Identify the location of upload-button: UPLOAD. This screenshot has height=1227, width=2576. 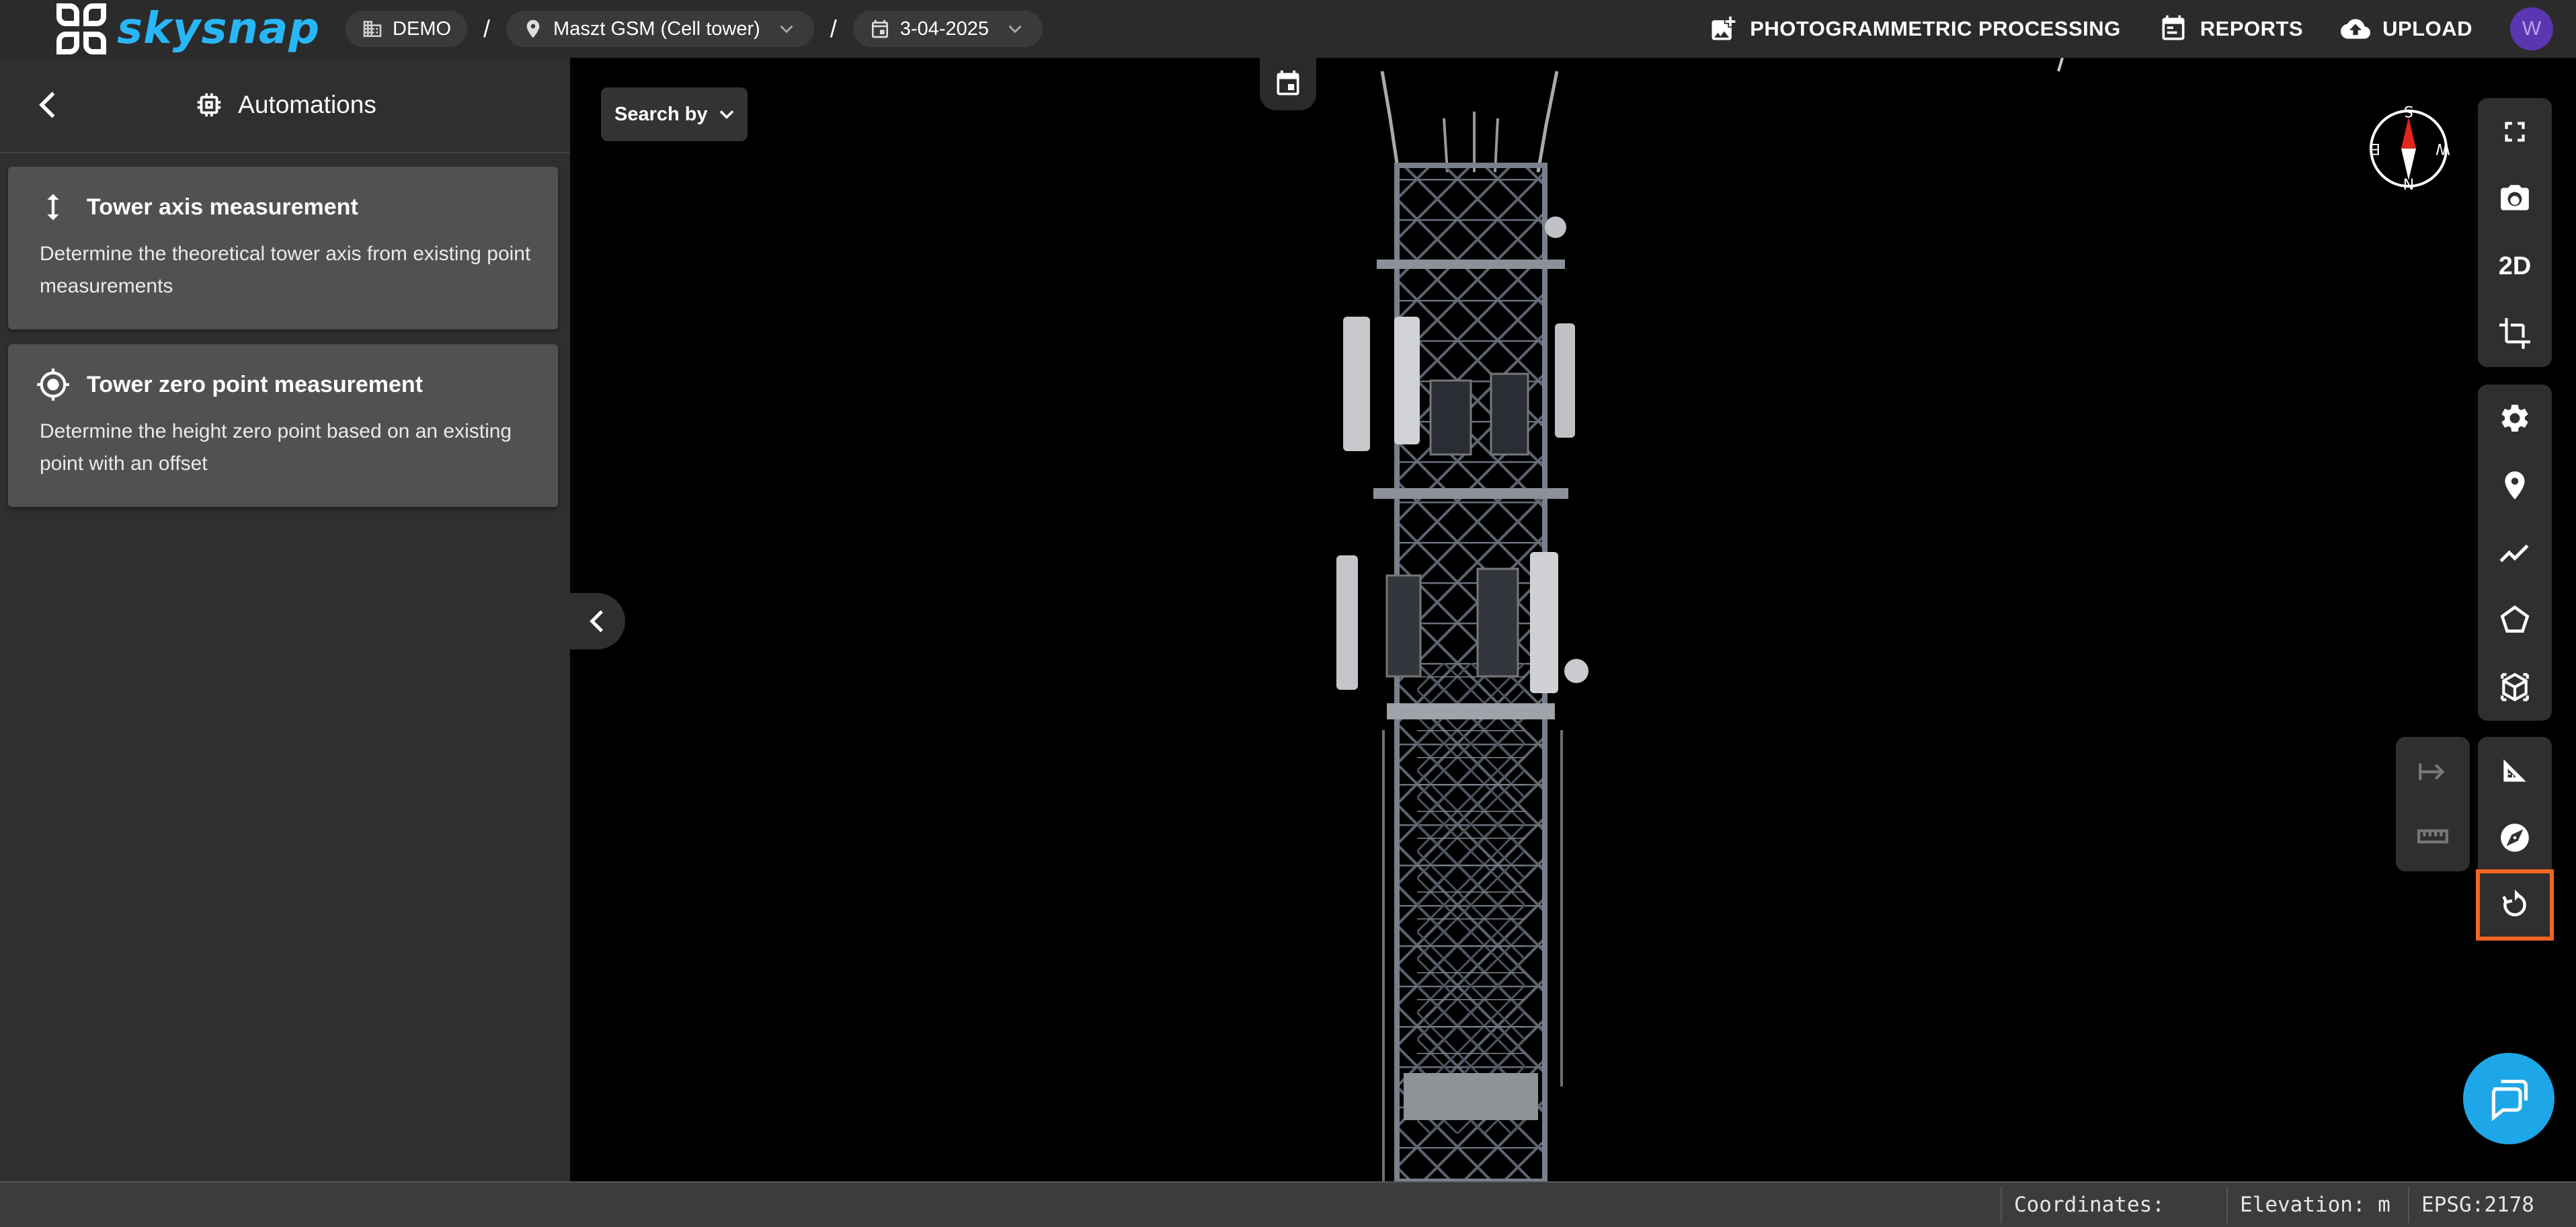
(2406, 29).